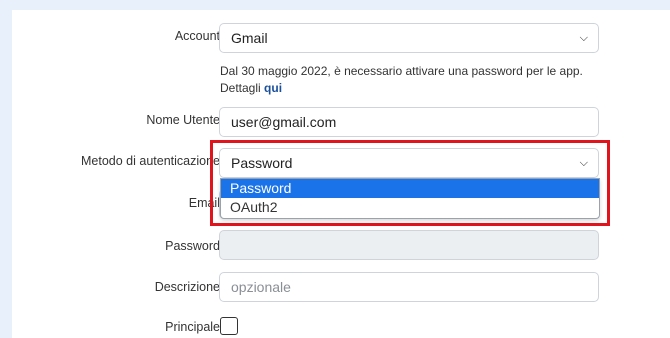 Image resolution: width=670 pixels, height=338 pixels. I want to click on password-input, so click(409, 245).